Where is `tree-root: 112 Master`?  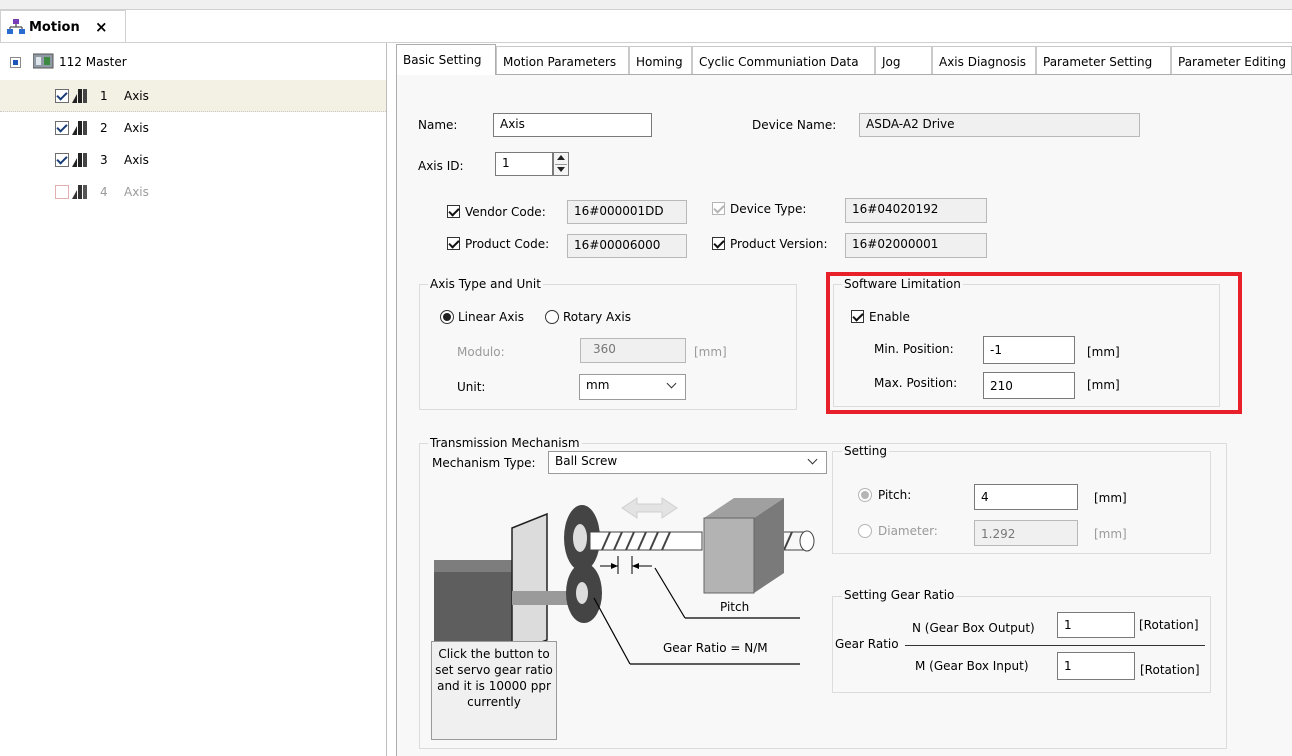
tree-root: 112 Master is located at coordinates (193, 62).